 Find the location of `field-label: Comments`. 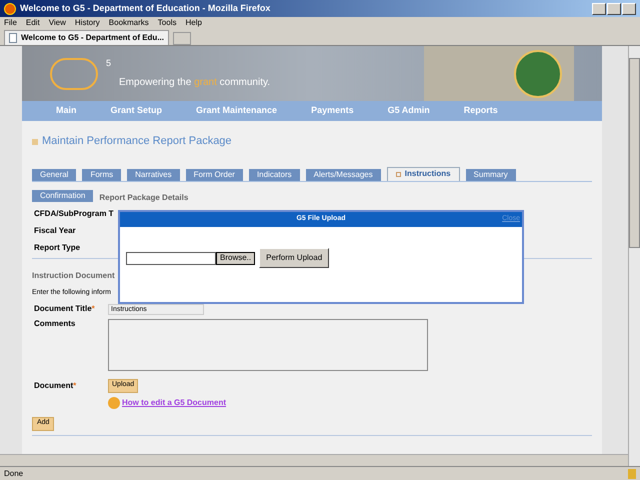

field-label: Comments is located at coordinates (55, 324).